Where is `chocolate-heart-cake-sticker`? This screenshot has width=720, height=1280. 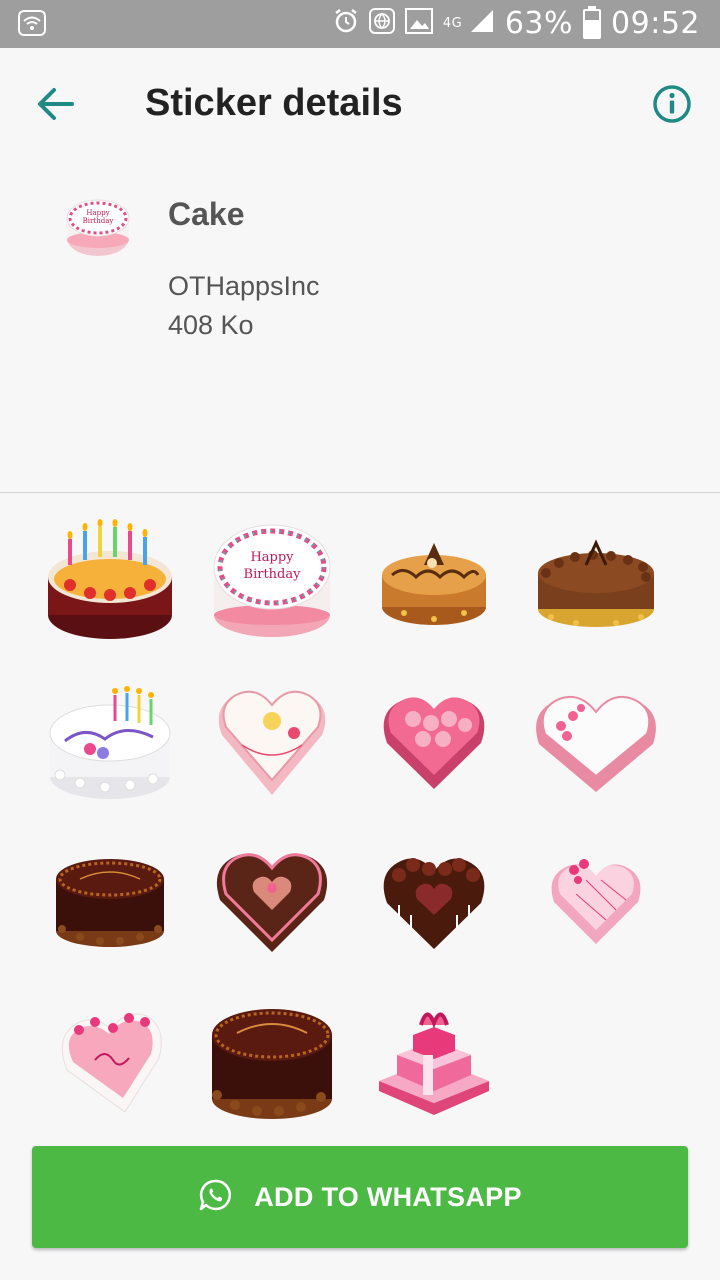 chocolate-heart-cake-sticker is located at coordinates (272, 900).